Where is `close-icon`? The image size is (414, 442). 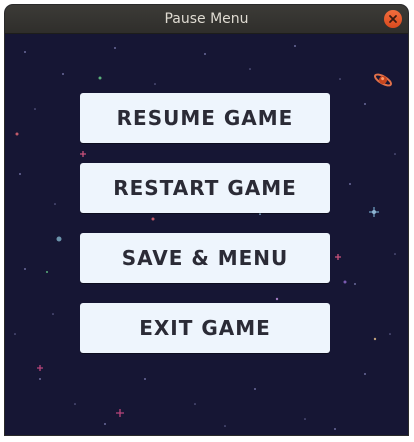 close-icon is located at coordinates (393, 19).